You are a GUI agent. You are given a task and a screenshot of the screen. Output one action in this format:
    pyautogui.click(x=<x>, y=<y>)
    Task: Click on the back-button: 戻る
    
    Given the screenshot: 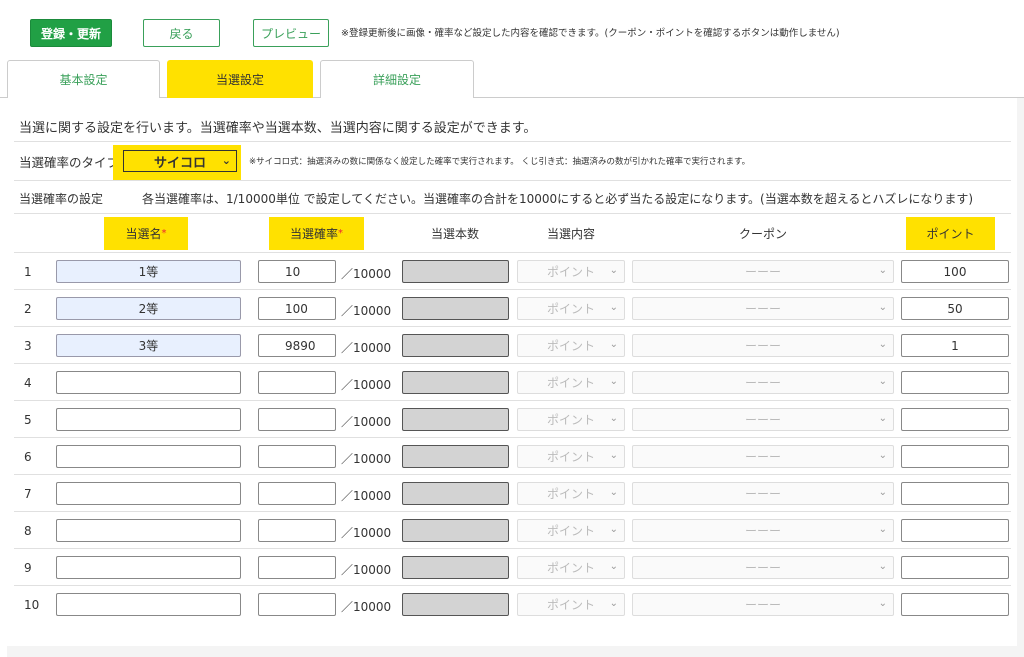 What is the action you would take?
    pyautogui.click(x=181, y=33)
    